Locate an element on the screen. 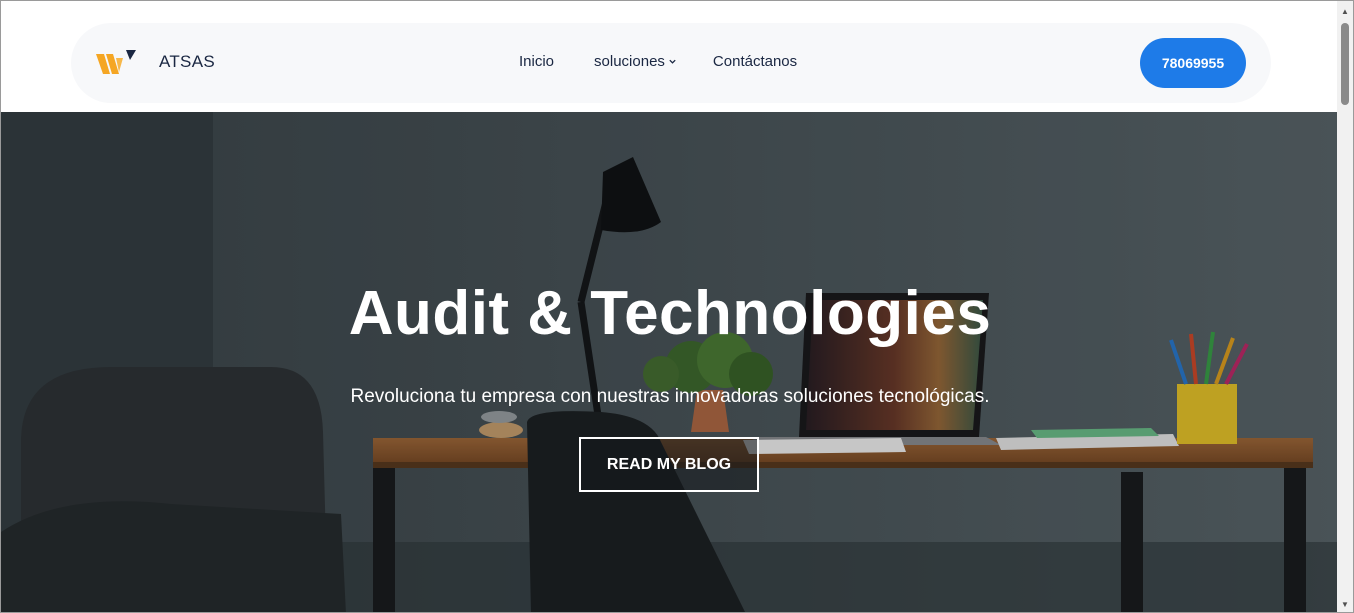  nav-soluciones: soluciones is located at coordinates (635, 61).